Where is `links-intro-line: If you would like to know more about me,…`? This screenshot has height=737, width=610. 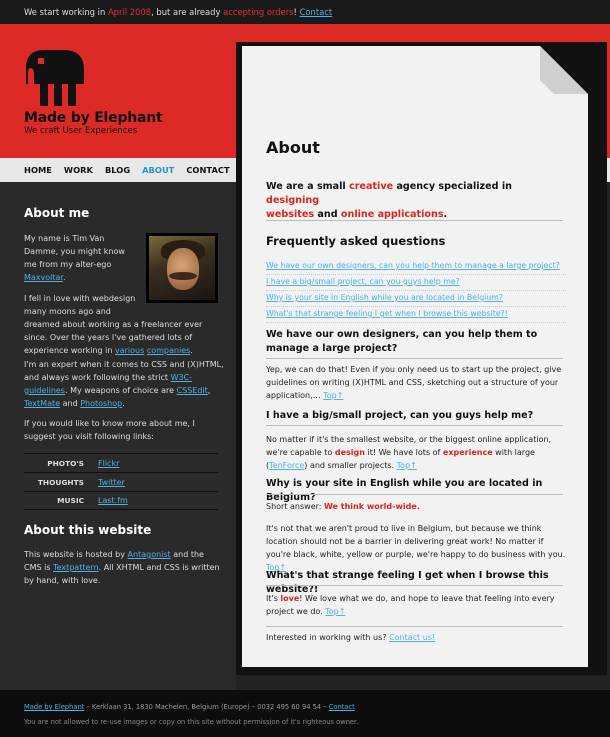
links-intro-line: If you would like to know more about me,… is located at coordinates (109, 423).